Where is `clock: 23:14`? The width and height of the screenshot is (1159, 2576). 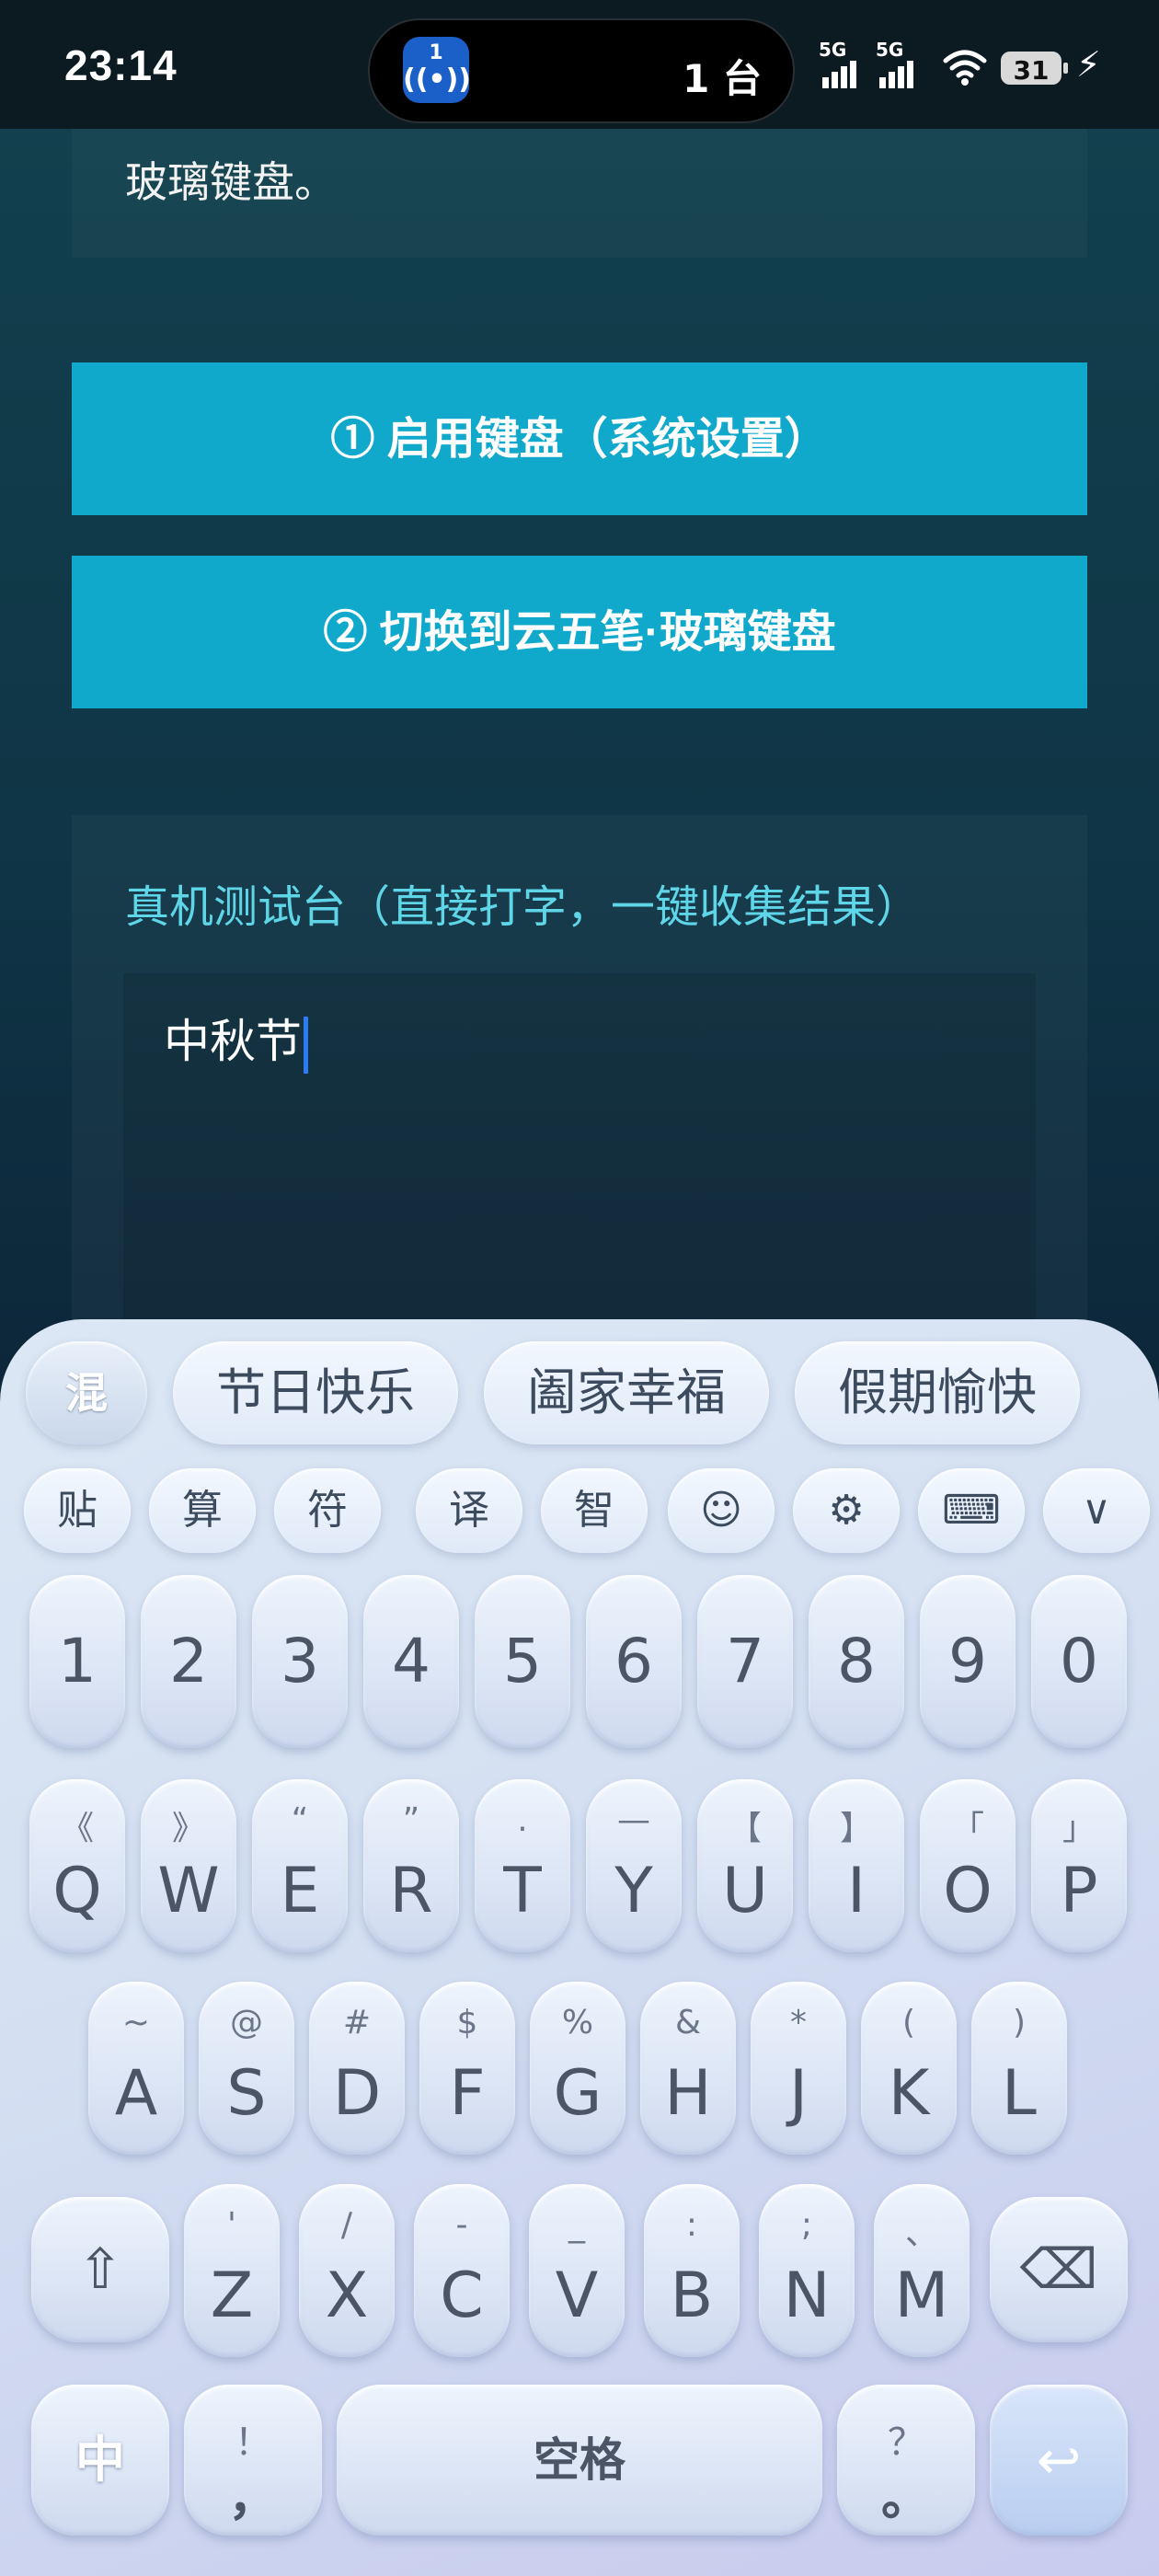
clock: 23:14 is located at coordinates (121, 65).